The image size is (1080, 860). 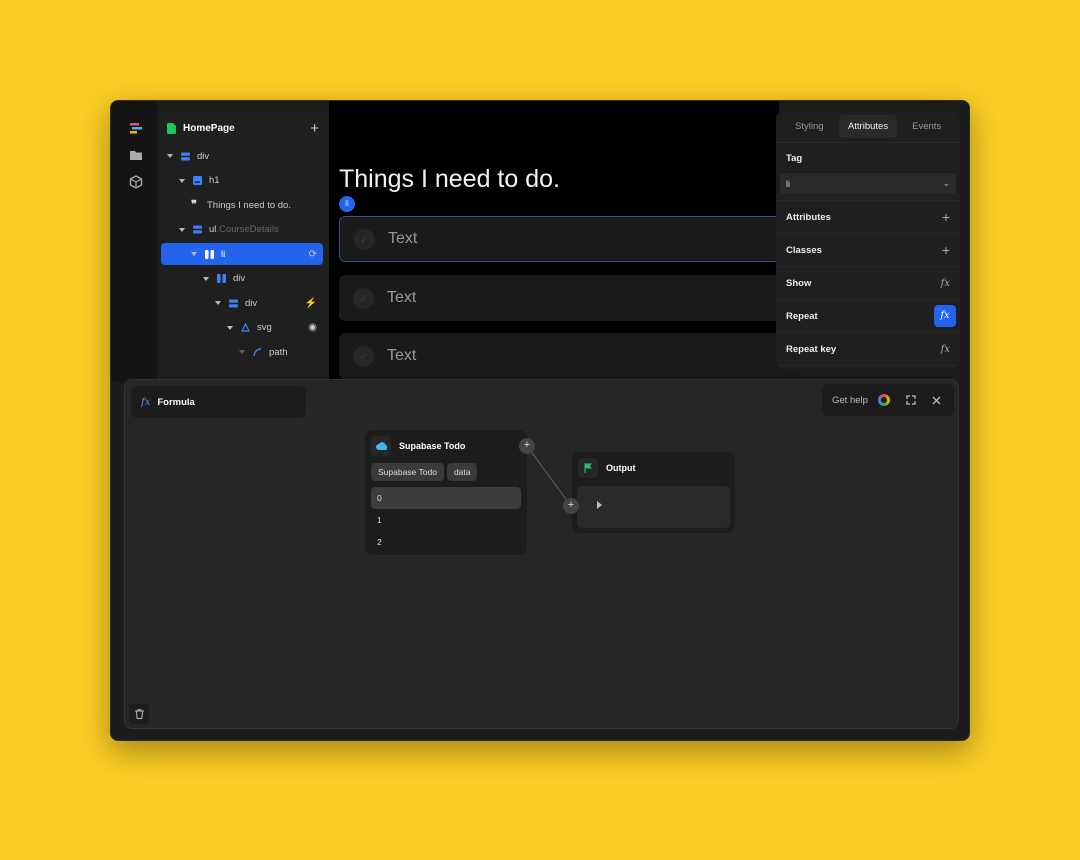 I want to click on repeat-icon: ⟳, so click(x=313, y=254).